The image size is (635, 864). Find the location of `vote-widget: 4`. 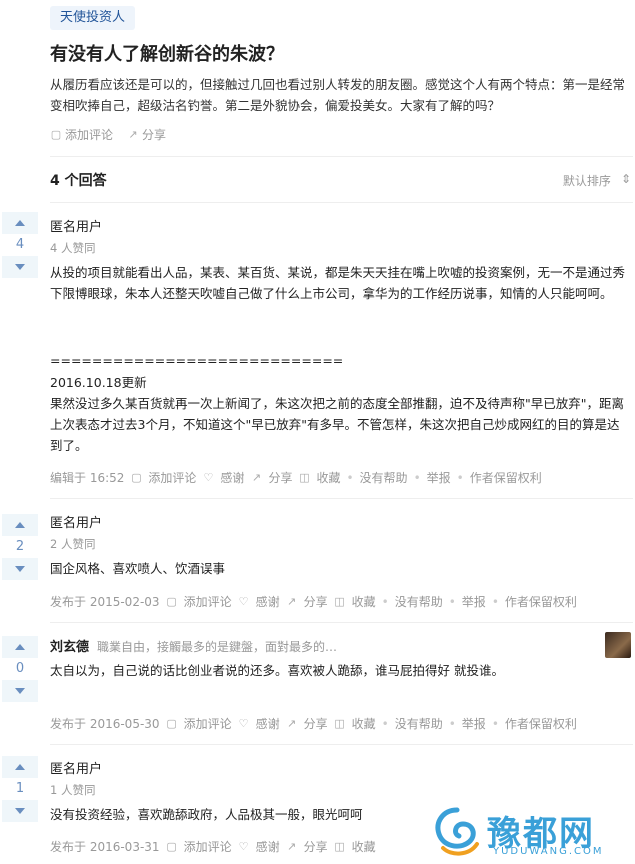

vote-widget: 4 is located at coordinates (20, 245).